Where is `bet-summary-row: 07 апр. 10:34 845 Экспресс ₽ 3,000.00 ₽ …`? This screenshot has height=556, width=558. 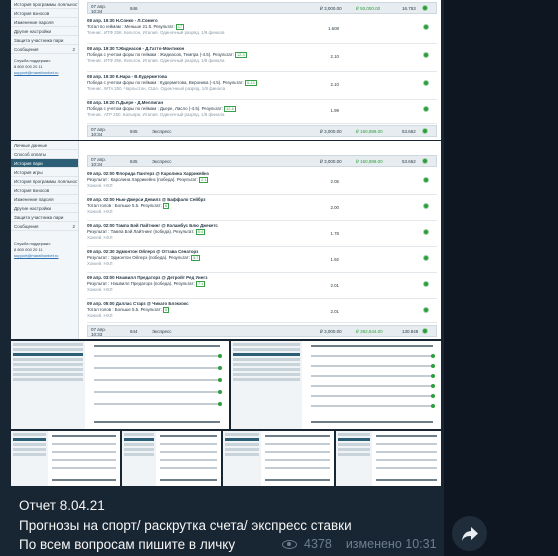
bet-summary-row: 07 апр. 10:34 845 Экспресс ₽ 3,000.00 ₽ … is located at coordinates (262, 131).